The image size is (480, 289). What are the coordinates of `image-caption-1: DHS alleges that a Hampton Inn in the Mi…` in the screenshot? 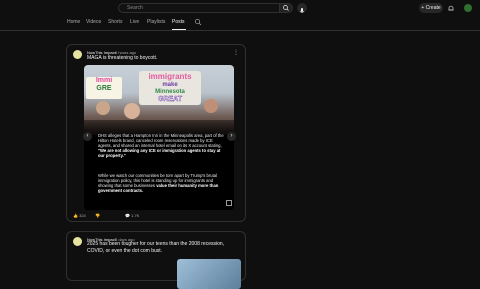 It's located at (161, 145).